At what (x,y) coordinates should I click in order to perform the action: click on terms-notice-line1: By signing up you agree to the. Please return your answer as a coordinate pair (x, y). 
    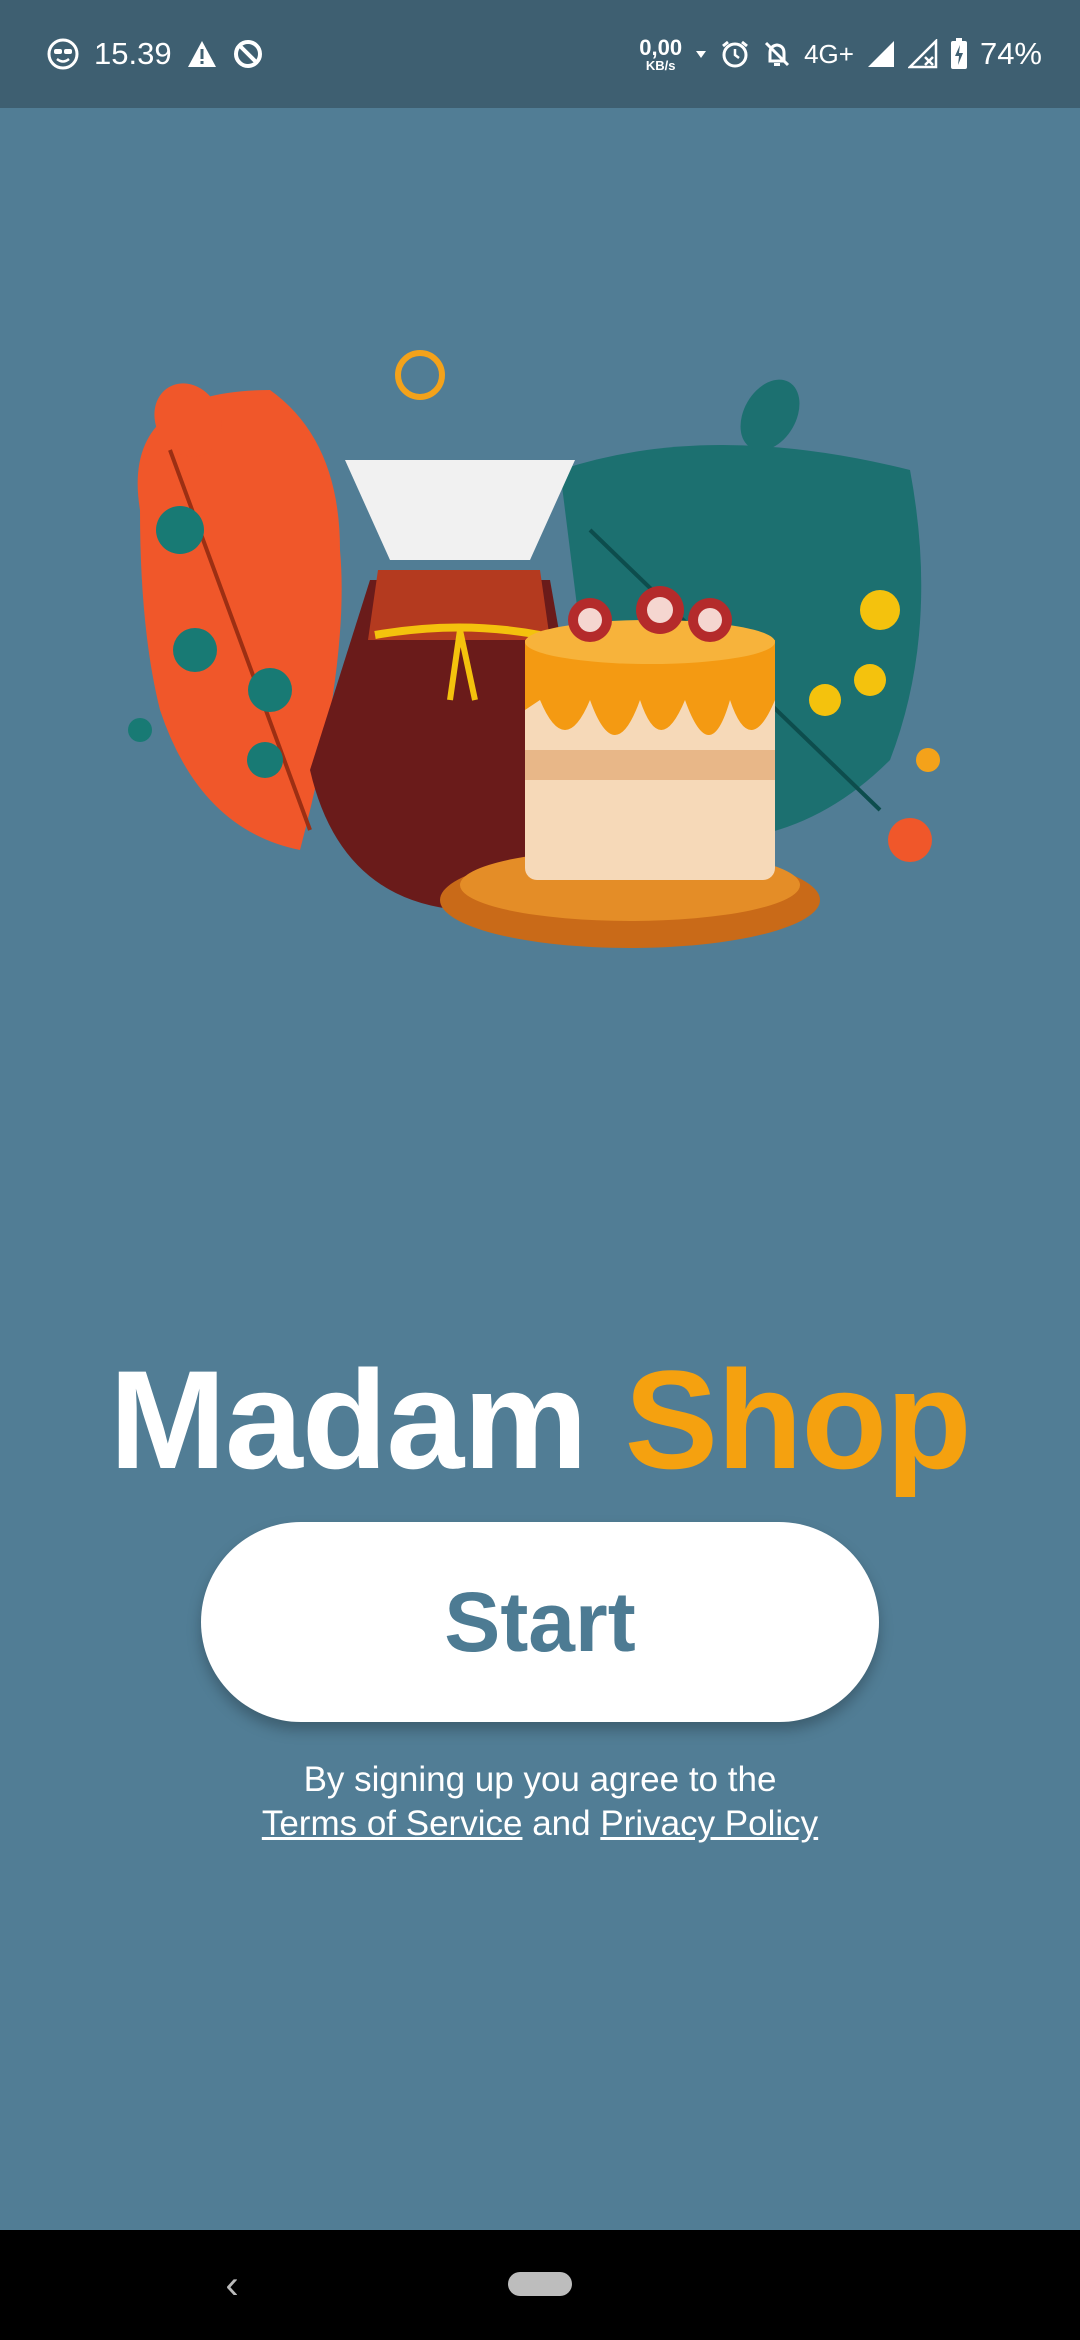
    Looking at the image, I should click on (540, 1779).